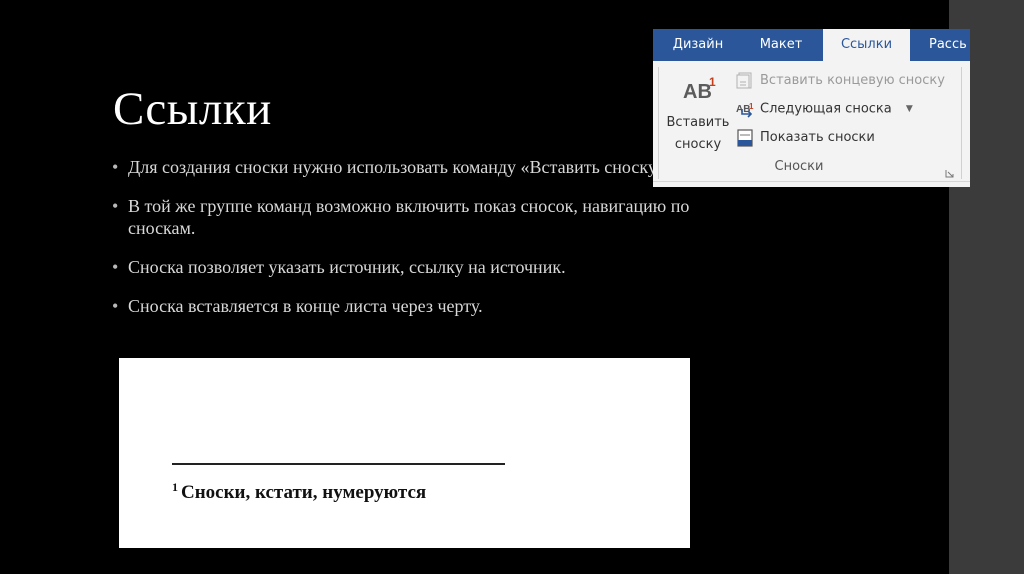 Image resolution: width=1024 pixels, height=574 pixels. Describe the element at coordinates (698, 45) in the screenshot. I see `tab-design: Дизайн` at that location.